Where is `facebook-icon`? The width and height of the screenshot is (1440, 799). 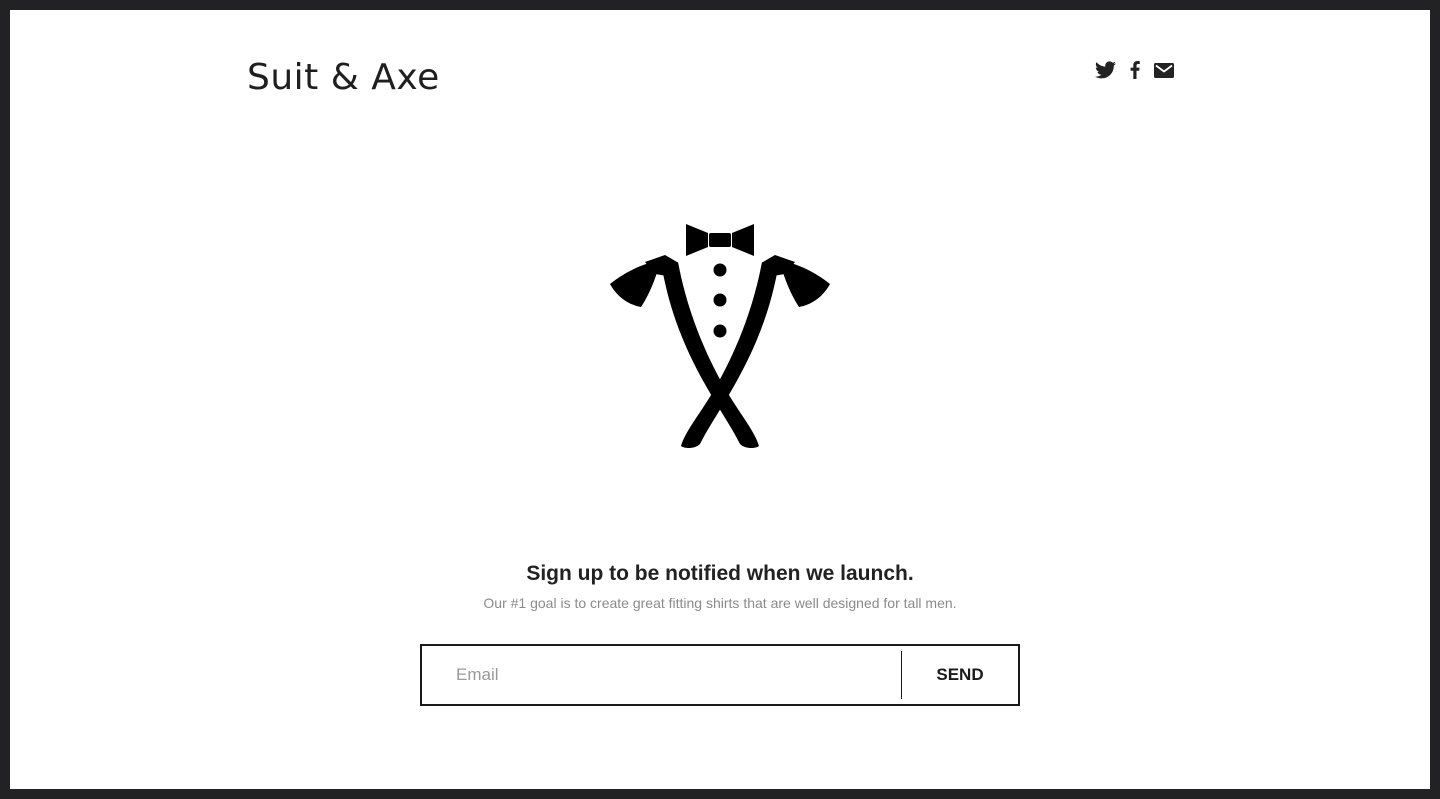 facebook-icon is located at coordinates (1135, 70).